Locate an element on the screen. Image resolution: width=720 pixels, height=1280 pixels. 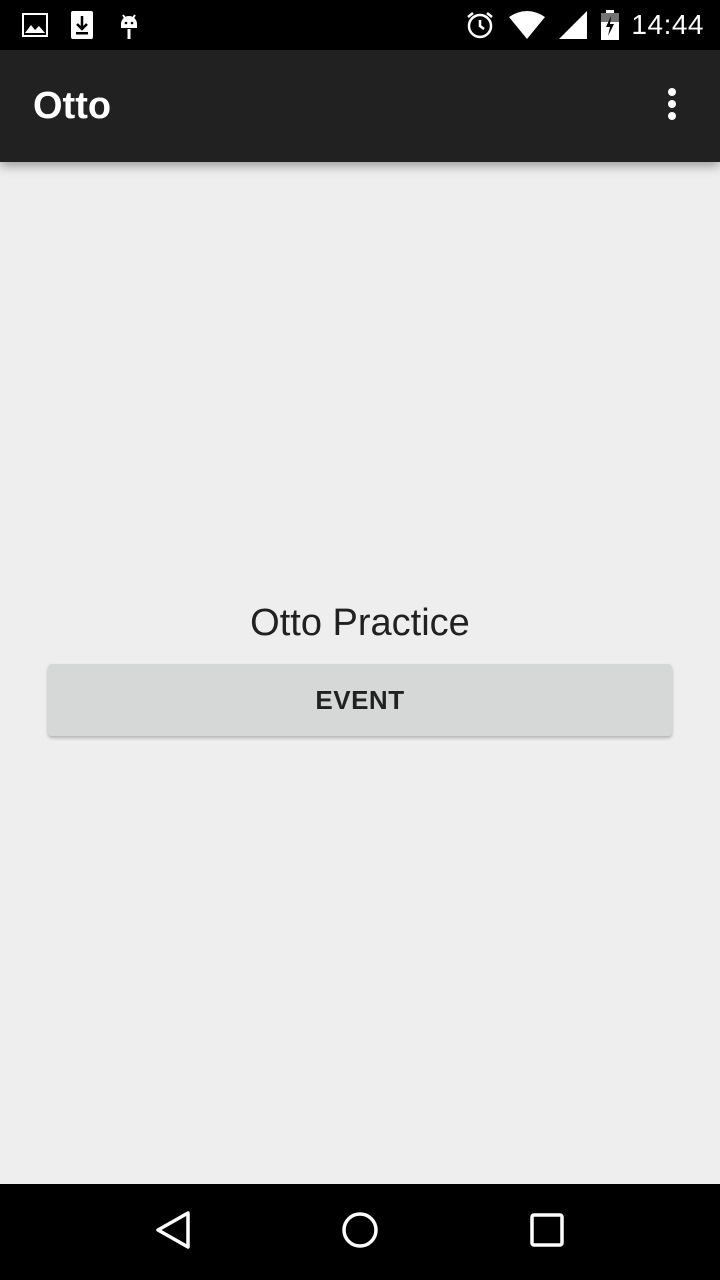
more-vert-icon is located at coordinates (672, 106).